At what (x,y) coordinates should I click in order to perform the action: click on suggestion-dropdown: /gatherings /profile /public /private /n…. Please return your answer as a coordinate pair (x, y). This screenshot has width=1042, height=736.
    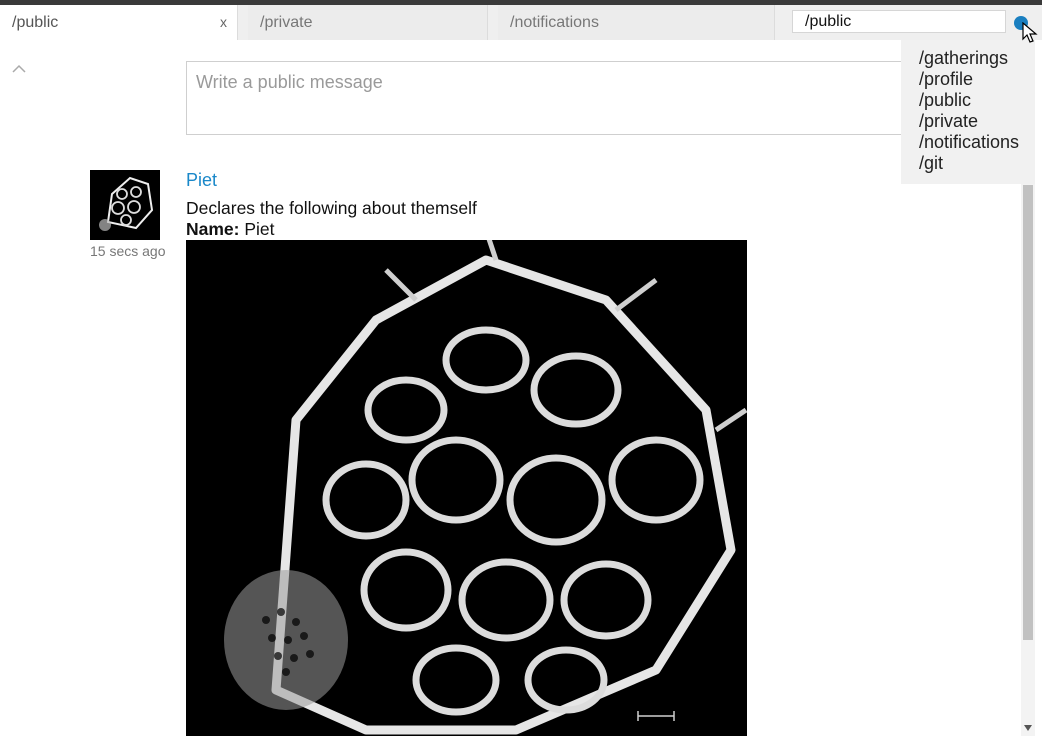
    Looking at the image, I should click on (968, 112).